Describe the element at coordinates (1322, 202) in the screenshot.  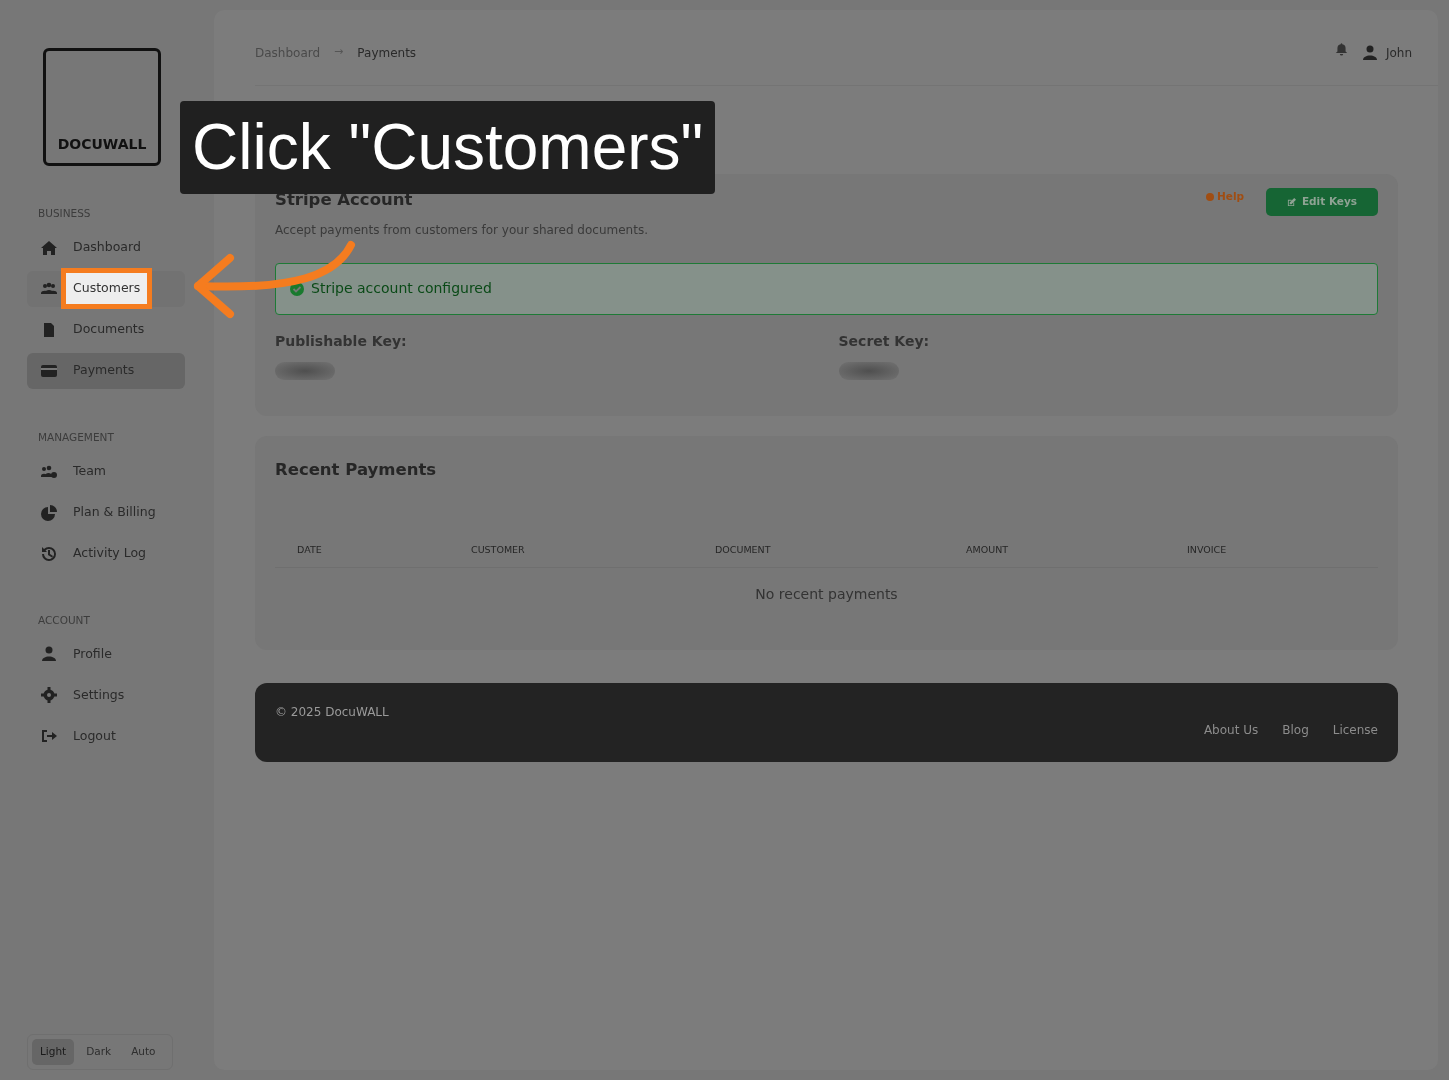
I see `edit-keys-button: Edit Keys` at that location.